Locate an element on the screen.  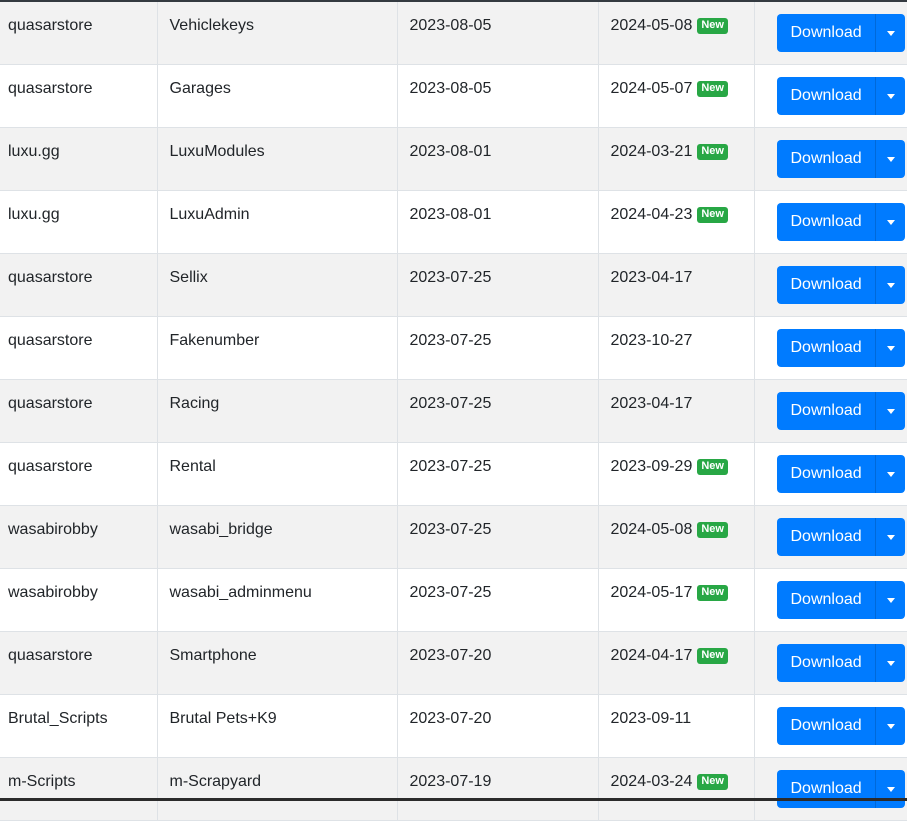
updated-date: 2023-09-11 is located at coordinates (651, 718).